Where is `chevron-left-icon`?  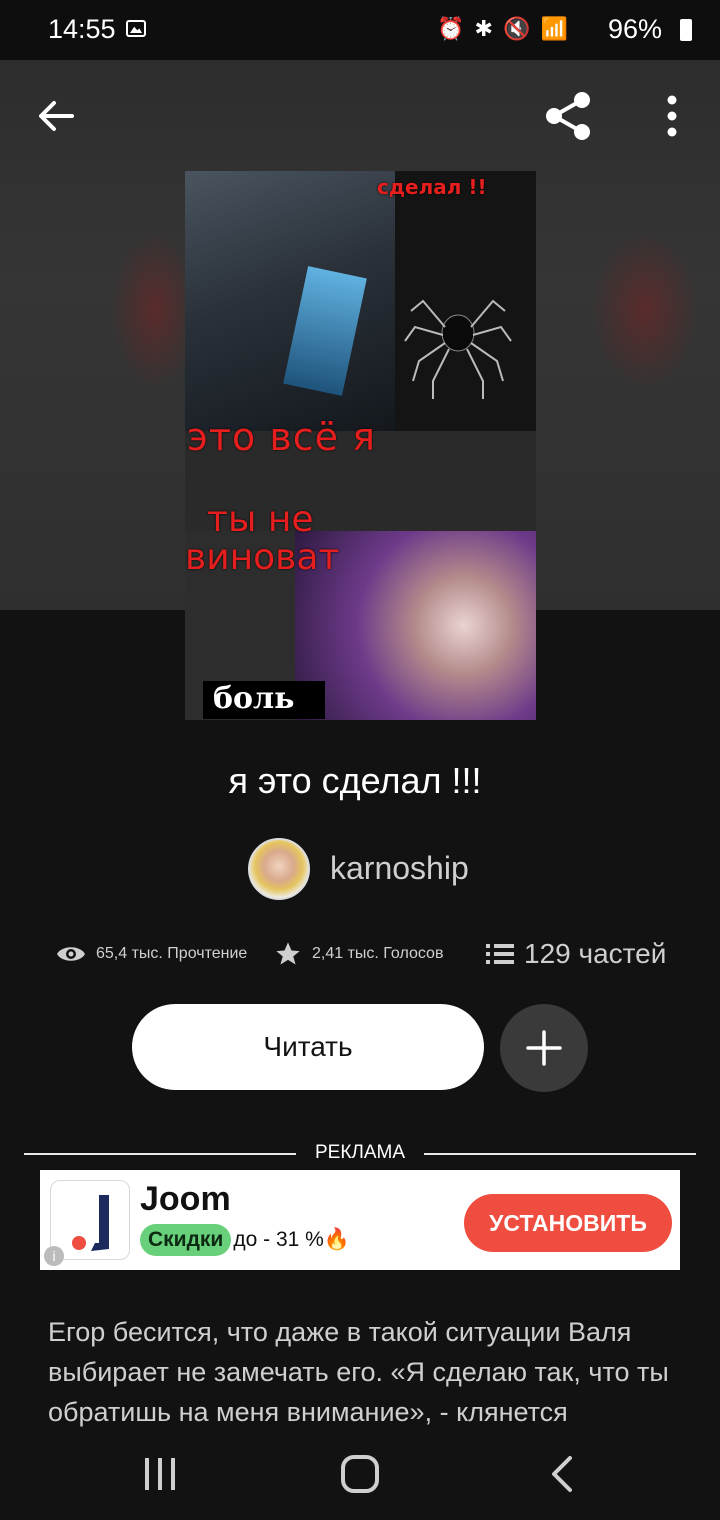
chevron-left-icon is located at coordinates (562, 1474).